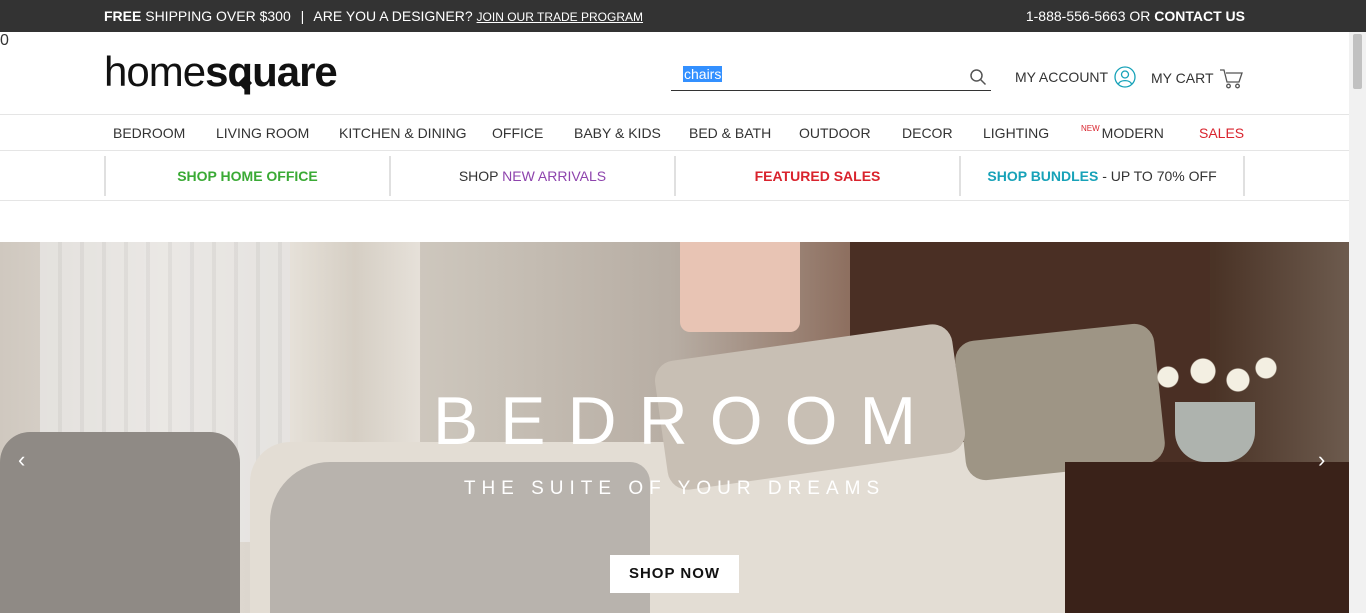 The image size is (1366, 613). I want to click on homesquare-logo: homesquare, so click(221, 72).